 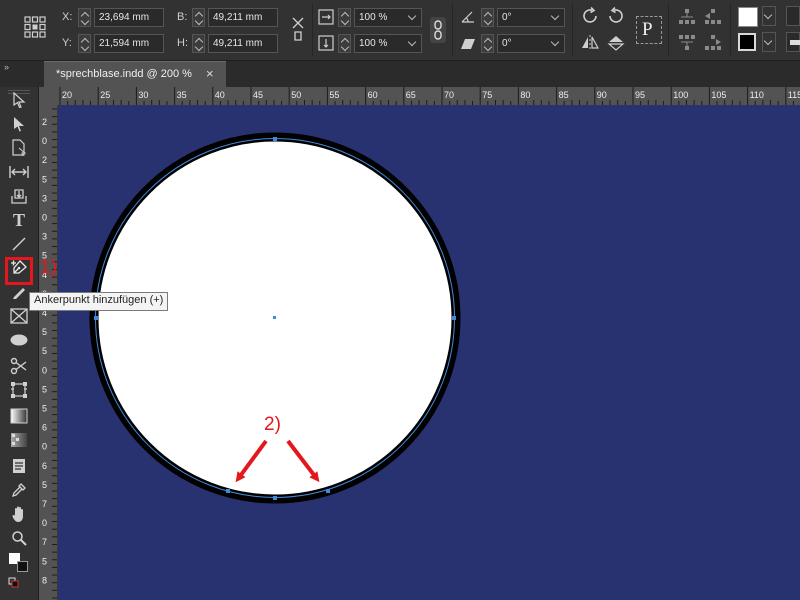 I want to click on anchor-point-top, so click(x=275, y=139).